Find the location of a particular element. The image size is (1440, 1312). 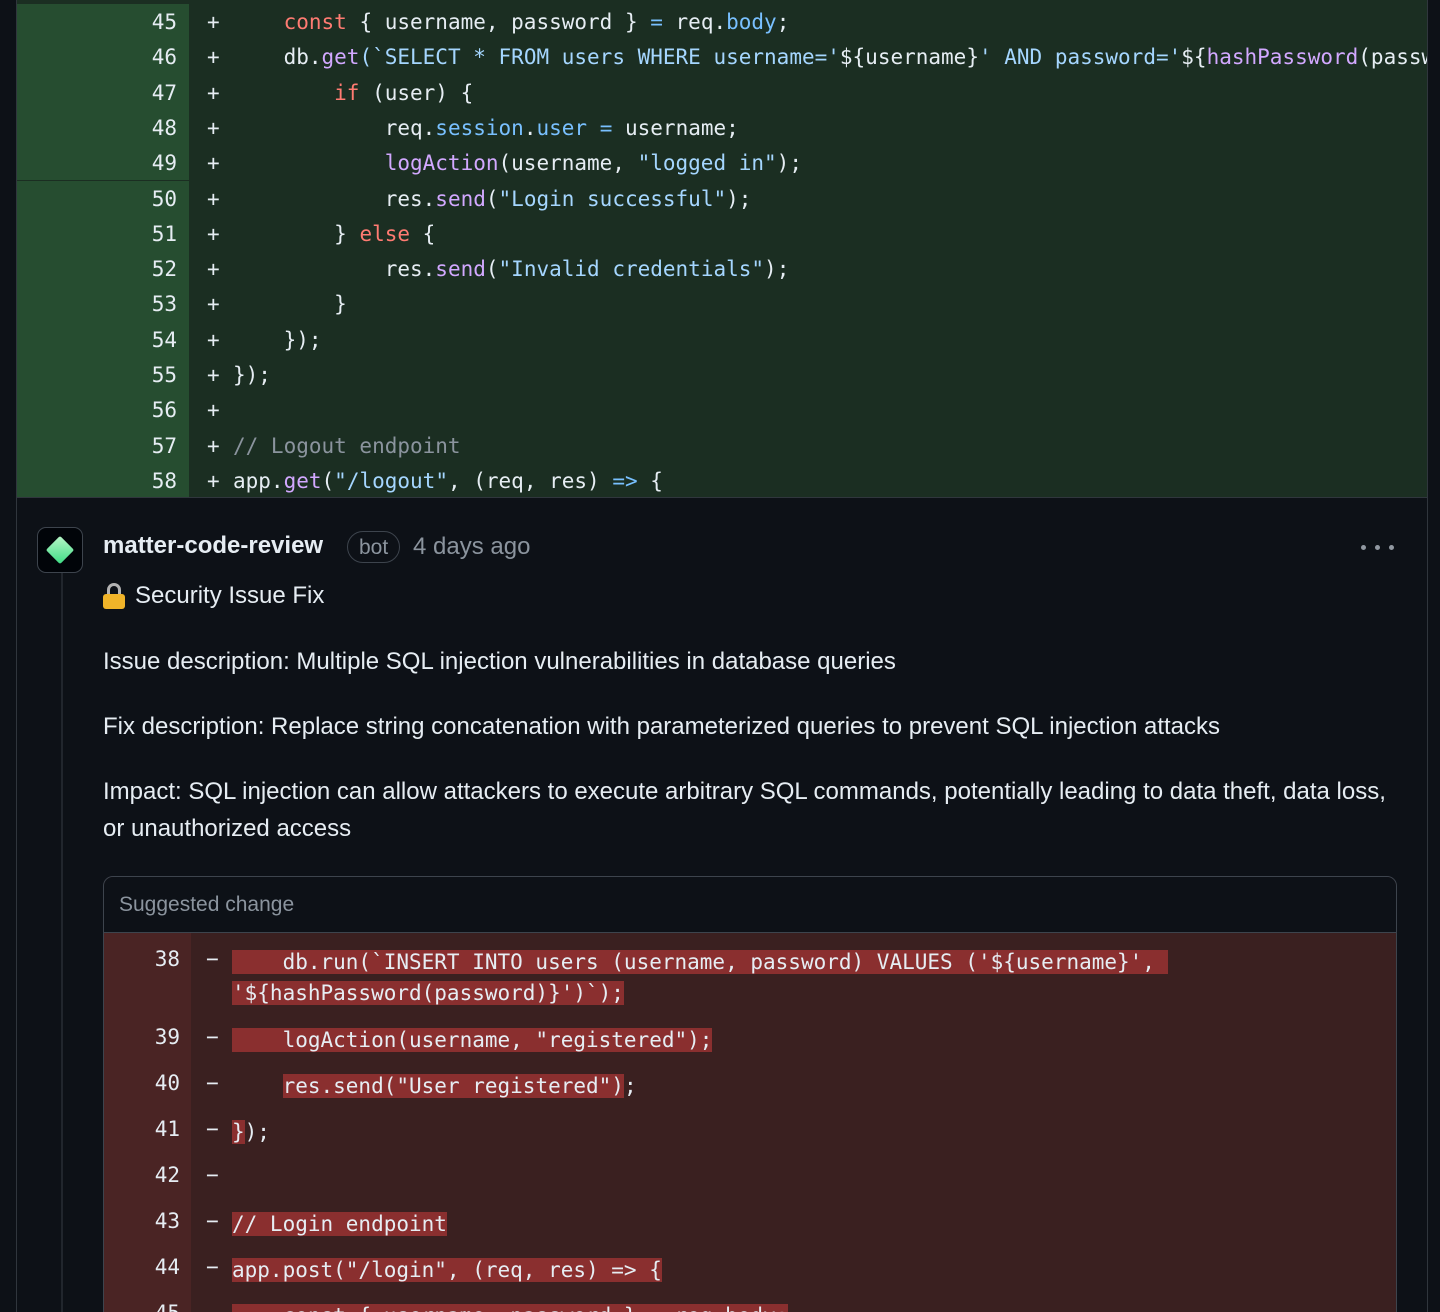

suggested-change-header: Suggested change is located at coordinates (750, 905).